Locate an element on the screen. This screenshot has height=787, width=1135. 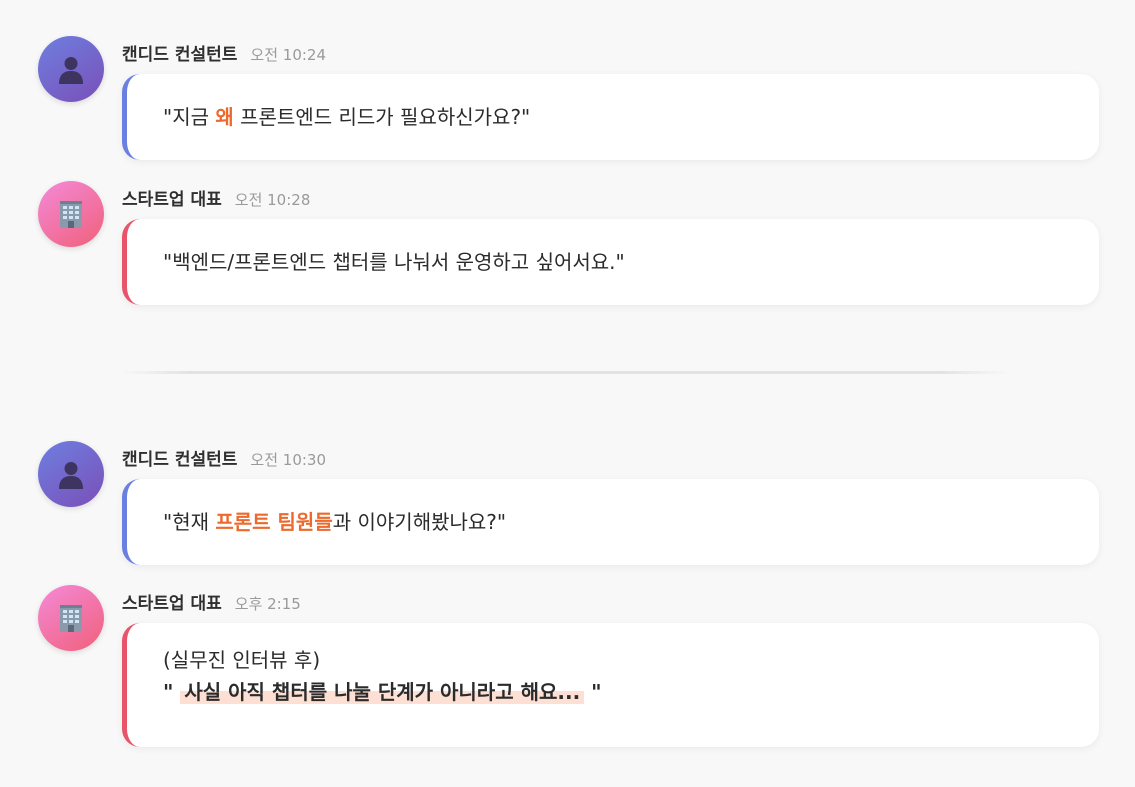
message-header: 스타트업 대표 오후 2:15 is located at coordinates (211, 601).